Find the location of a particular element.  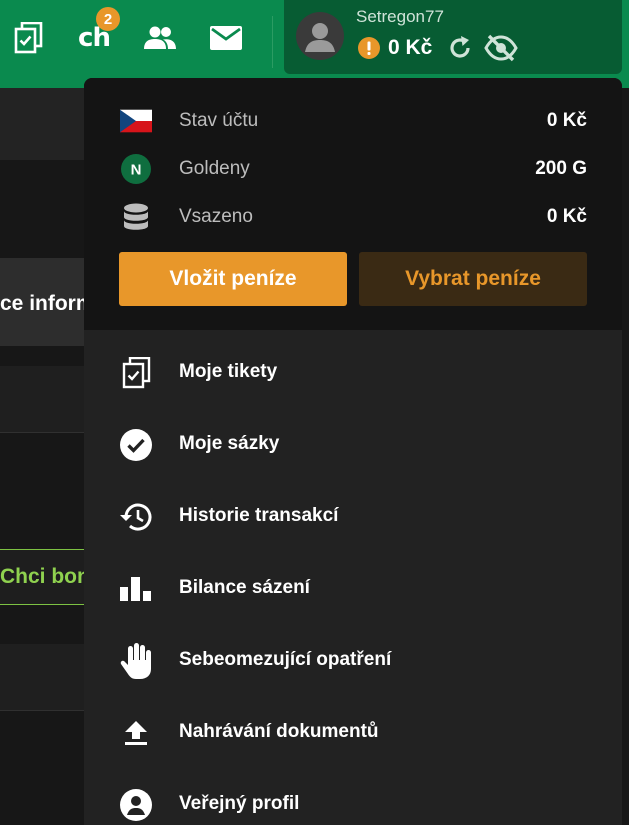

wallet-label: Goldeny is located at coordinates (214, 168).